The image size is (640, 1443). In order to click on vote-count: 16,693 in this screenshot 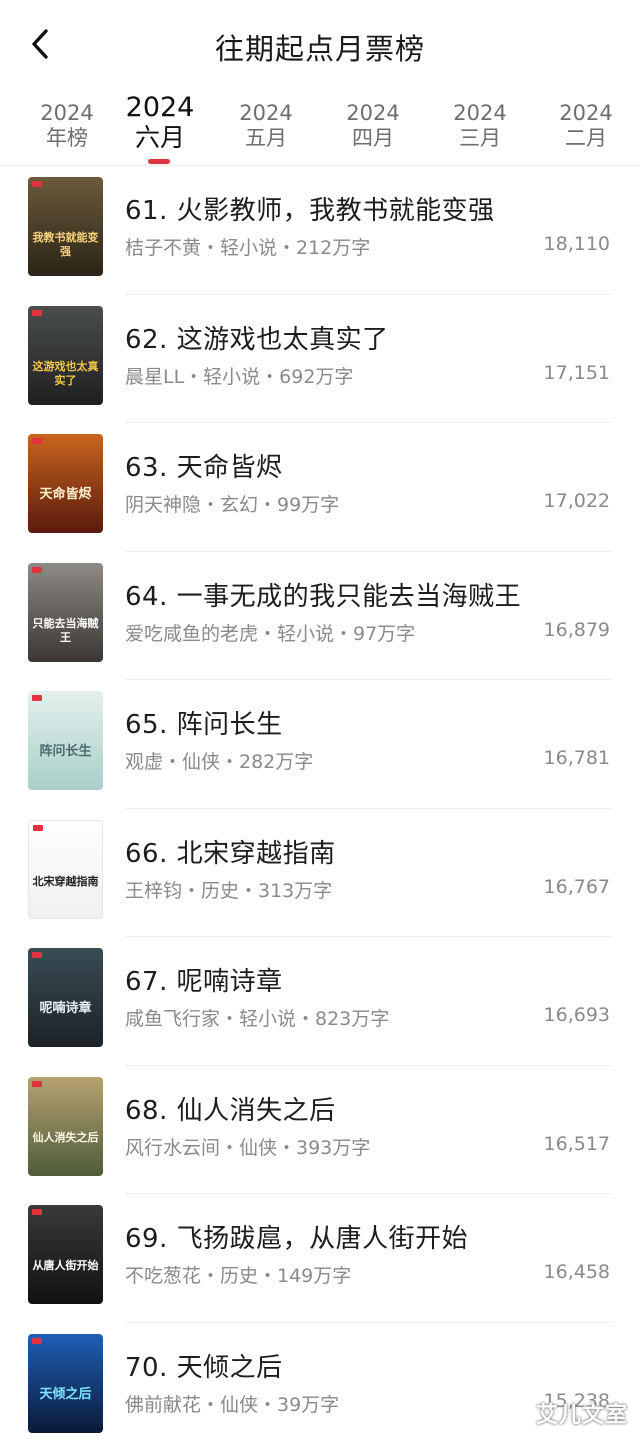, I will do `click(576, 1015)`.